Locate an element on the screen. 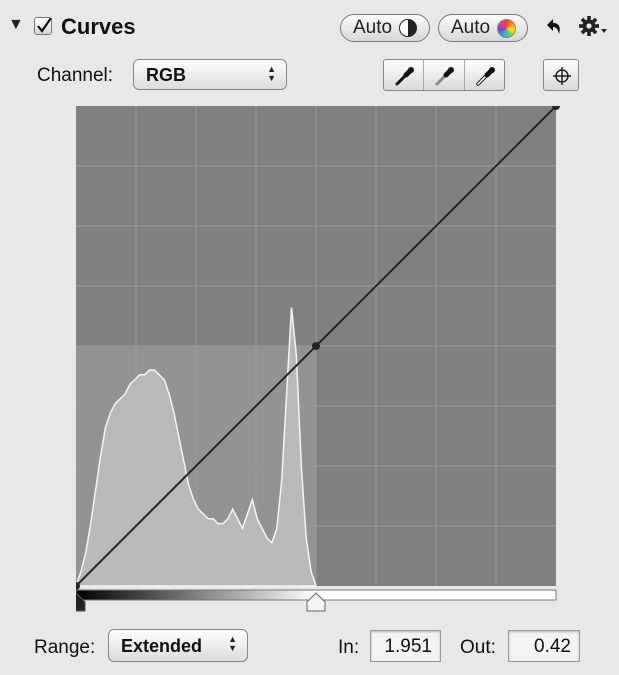  range-select: Extended ▲ ▼ is located at coordinates (178, 645).